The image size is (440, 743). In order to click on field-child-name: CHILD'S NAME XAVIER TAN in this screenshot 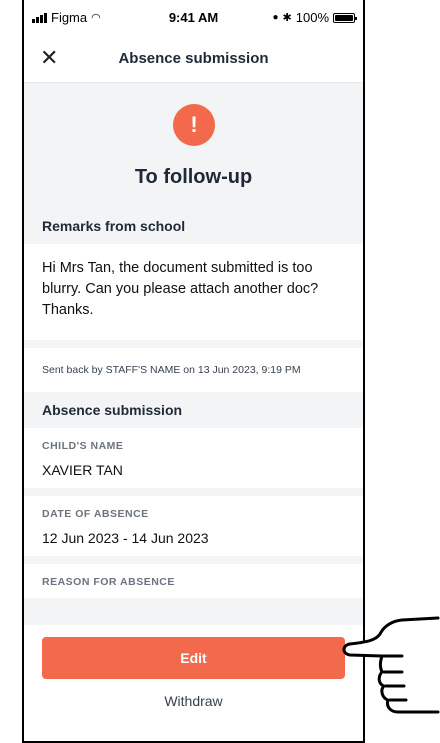, I will do `click(193, 458)`.